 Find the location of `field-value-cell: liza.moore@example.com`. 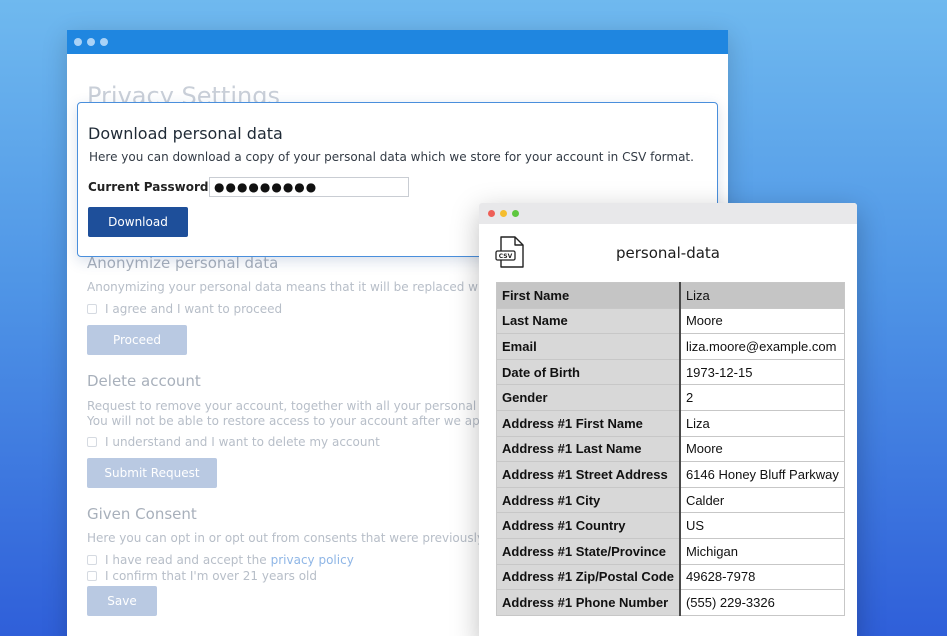

field-value-cell: liza.moore@example.com is located at coordinates (762, 346).